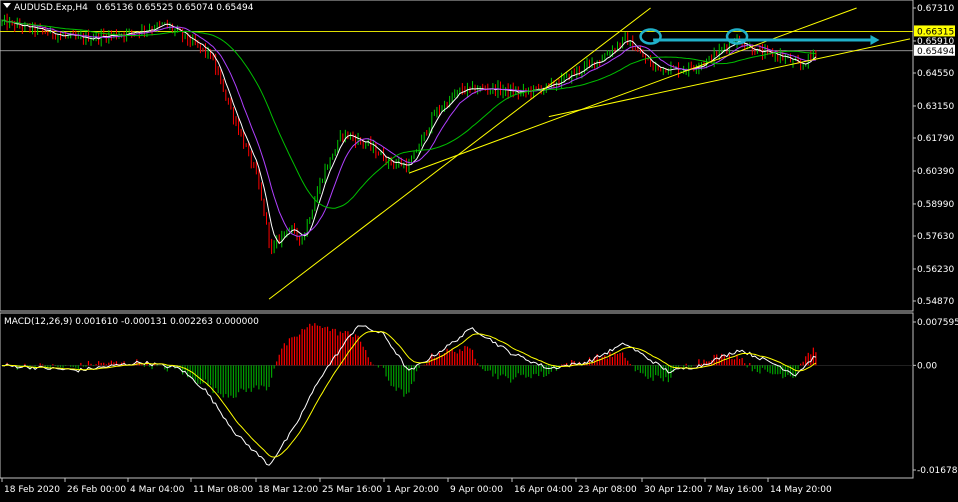  Describe the element at coordinates (935, 302) in the screenshot. I see `price-tick-label: 0.54870` at that location.